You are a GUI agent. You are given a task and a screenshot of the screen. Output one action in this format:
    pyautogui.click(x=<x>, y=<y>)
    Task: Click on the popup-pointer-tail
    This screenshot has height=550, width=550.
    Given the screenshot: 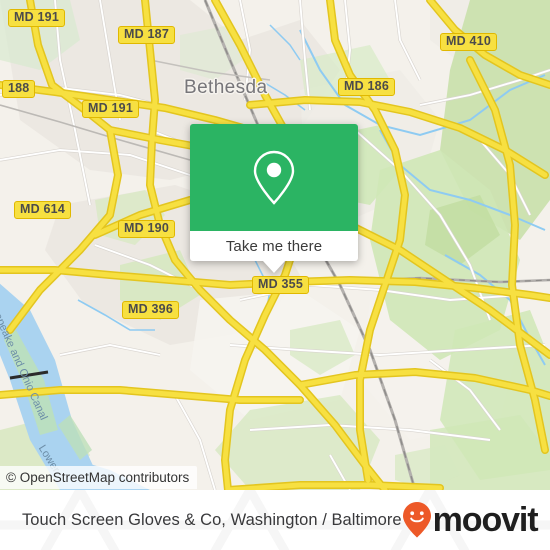 What is the action you would take?
    pyautogui.click(x=274, y=267)
    